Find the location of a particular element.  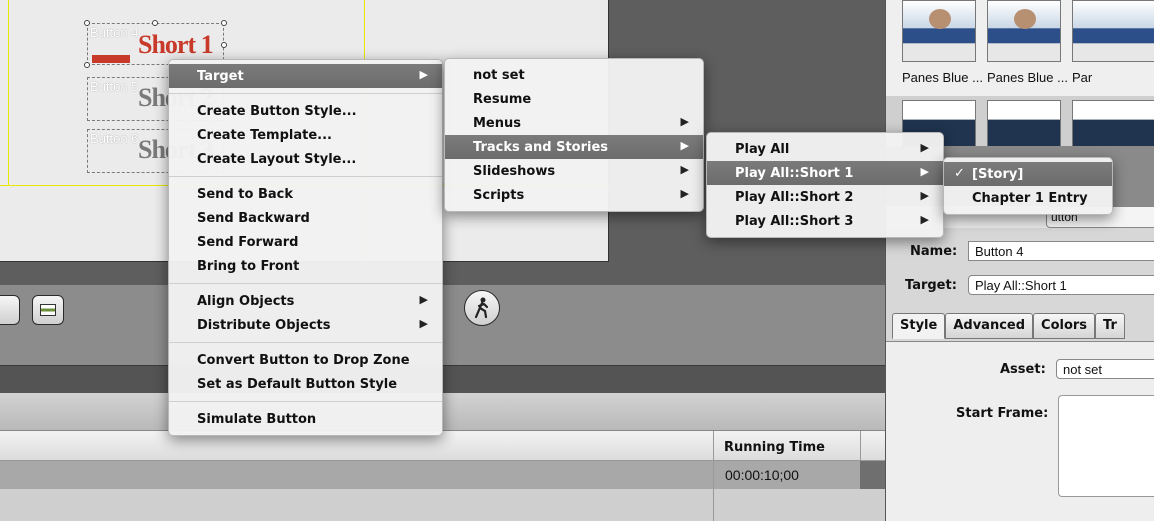

menu-item-chapter-1-entry: Chapter 1 Entry is located at coordinates (1028, 198).